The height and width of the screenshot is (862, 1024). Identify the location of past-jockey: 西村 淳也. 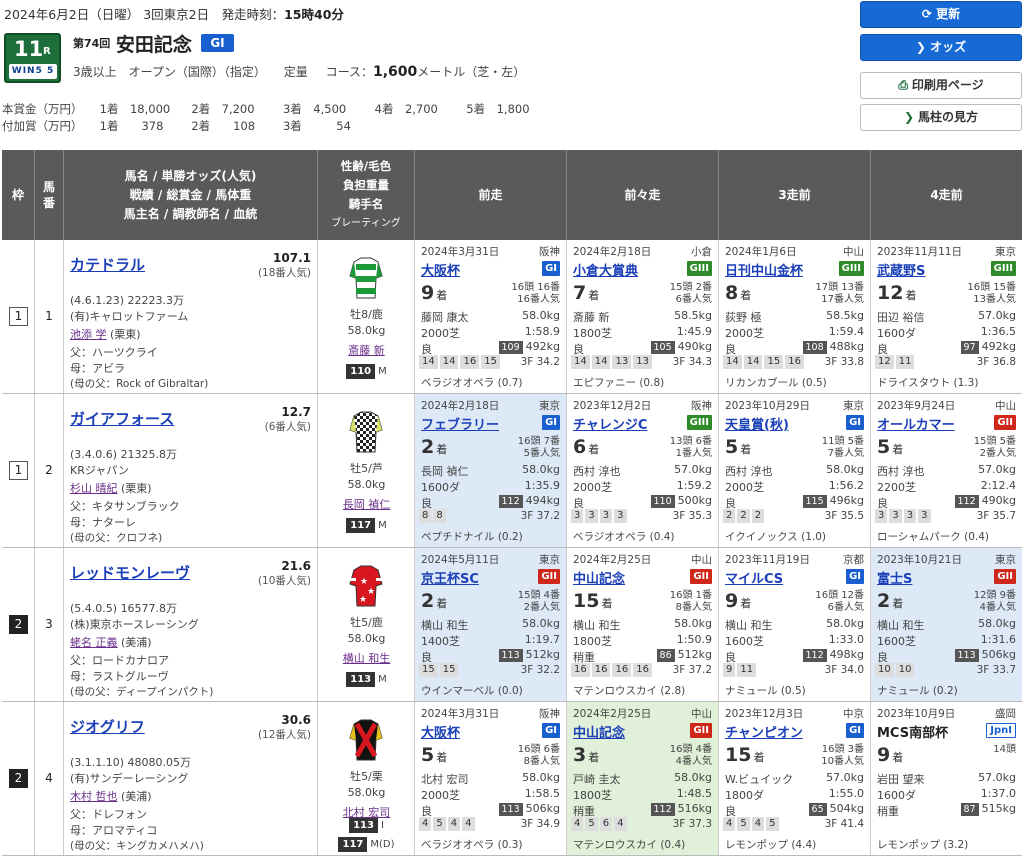
(749, 471).